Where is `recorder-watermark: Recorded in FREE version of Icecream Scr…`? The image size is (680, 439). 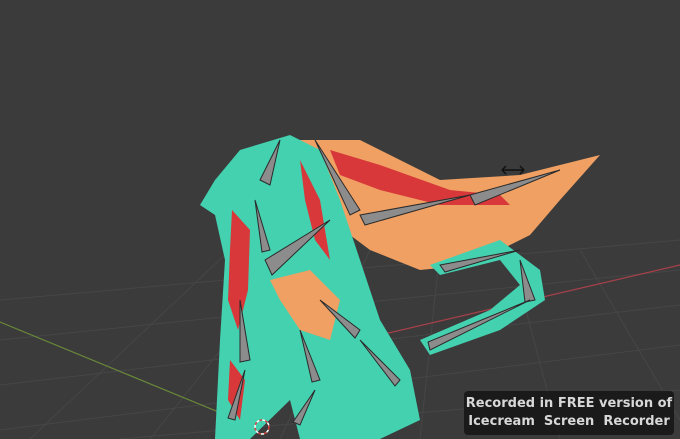
recorder-watermark: Recorded in FREE version of Icecream Scr… is located at coordinates (569, 413).